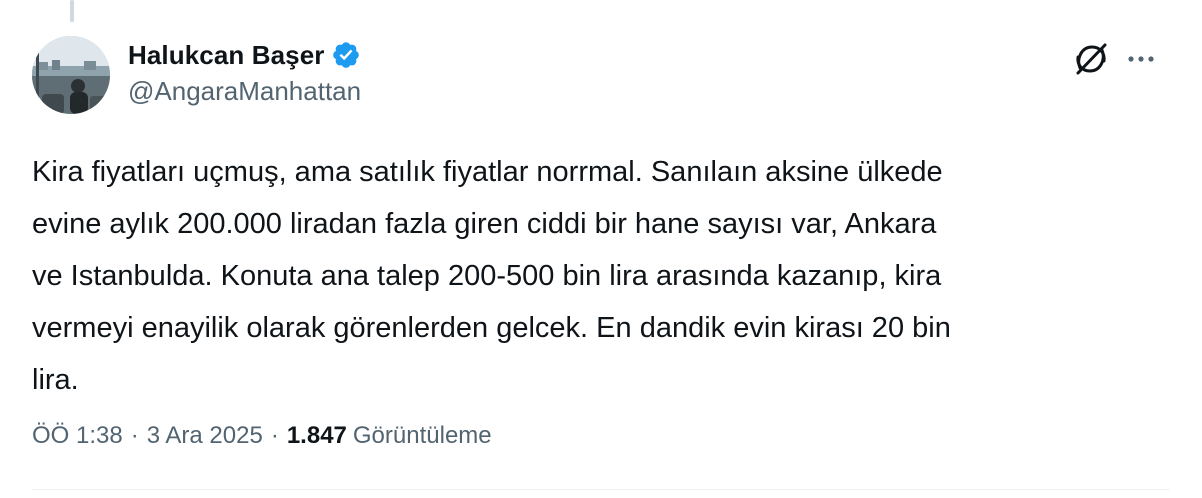 The width and height of the screenshot is (1202, 498). I want to click on avatar-image, so click(71, 75).